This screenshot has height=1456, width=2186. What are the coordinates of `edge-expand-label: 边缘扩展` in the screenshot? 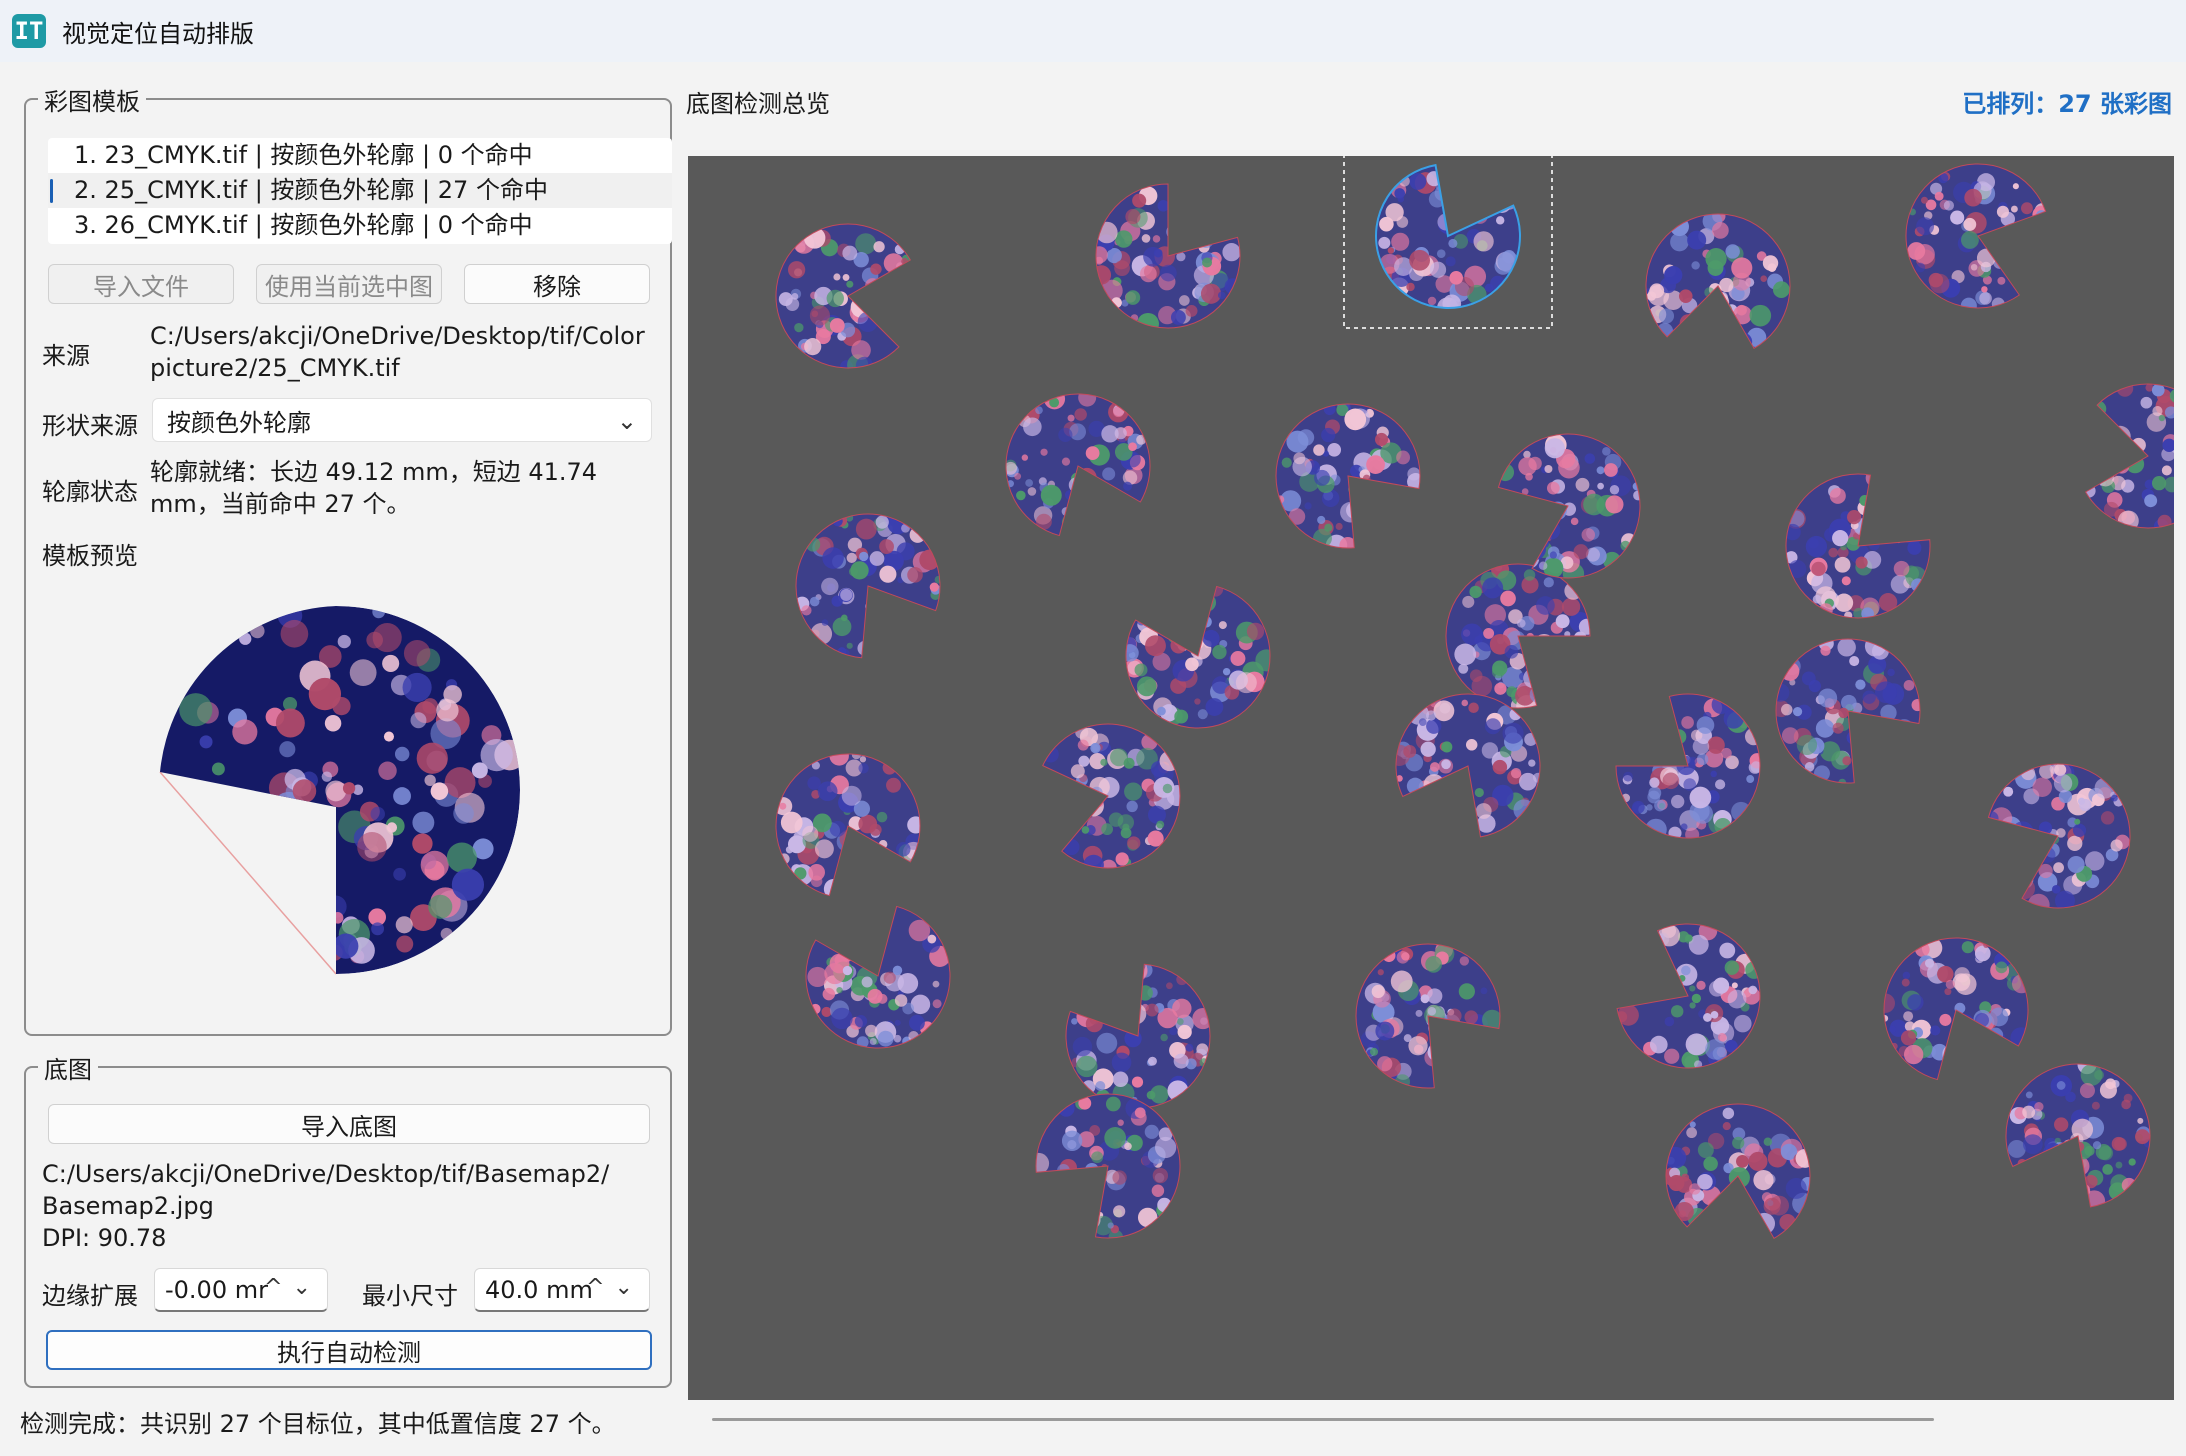 It's located at (90, 1296).